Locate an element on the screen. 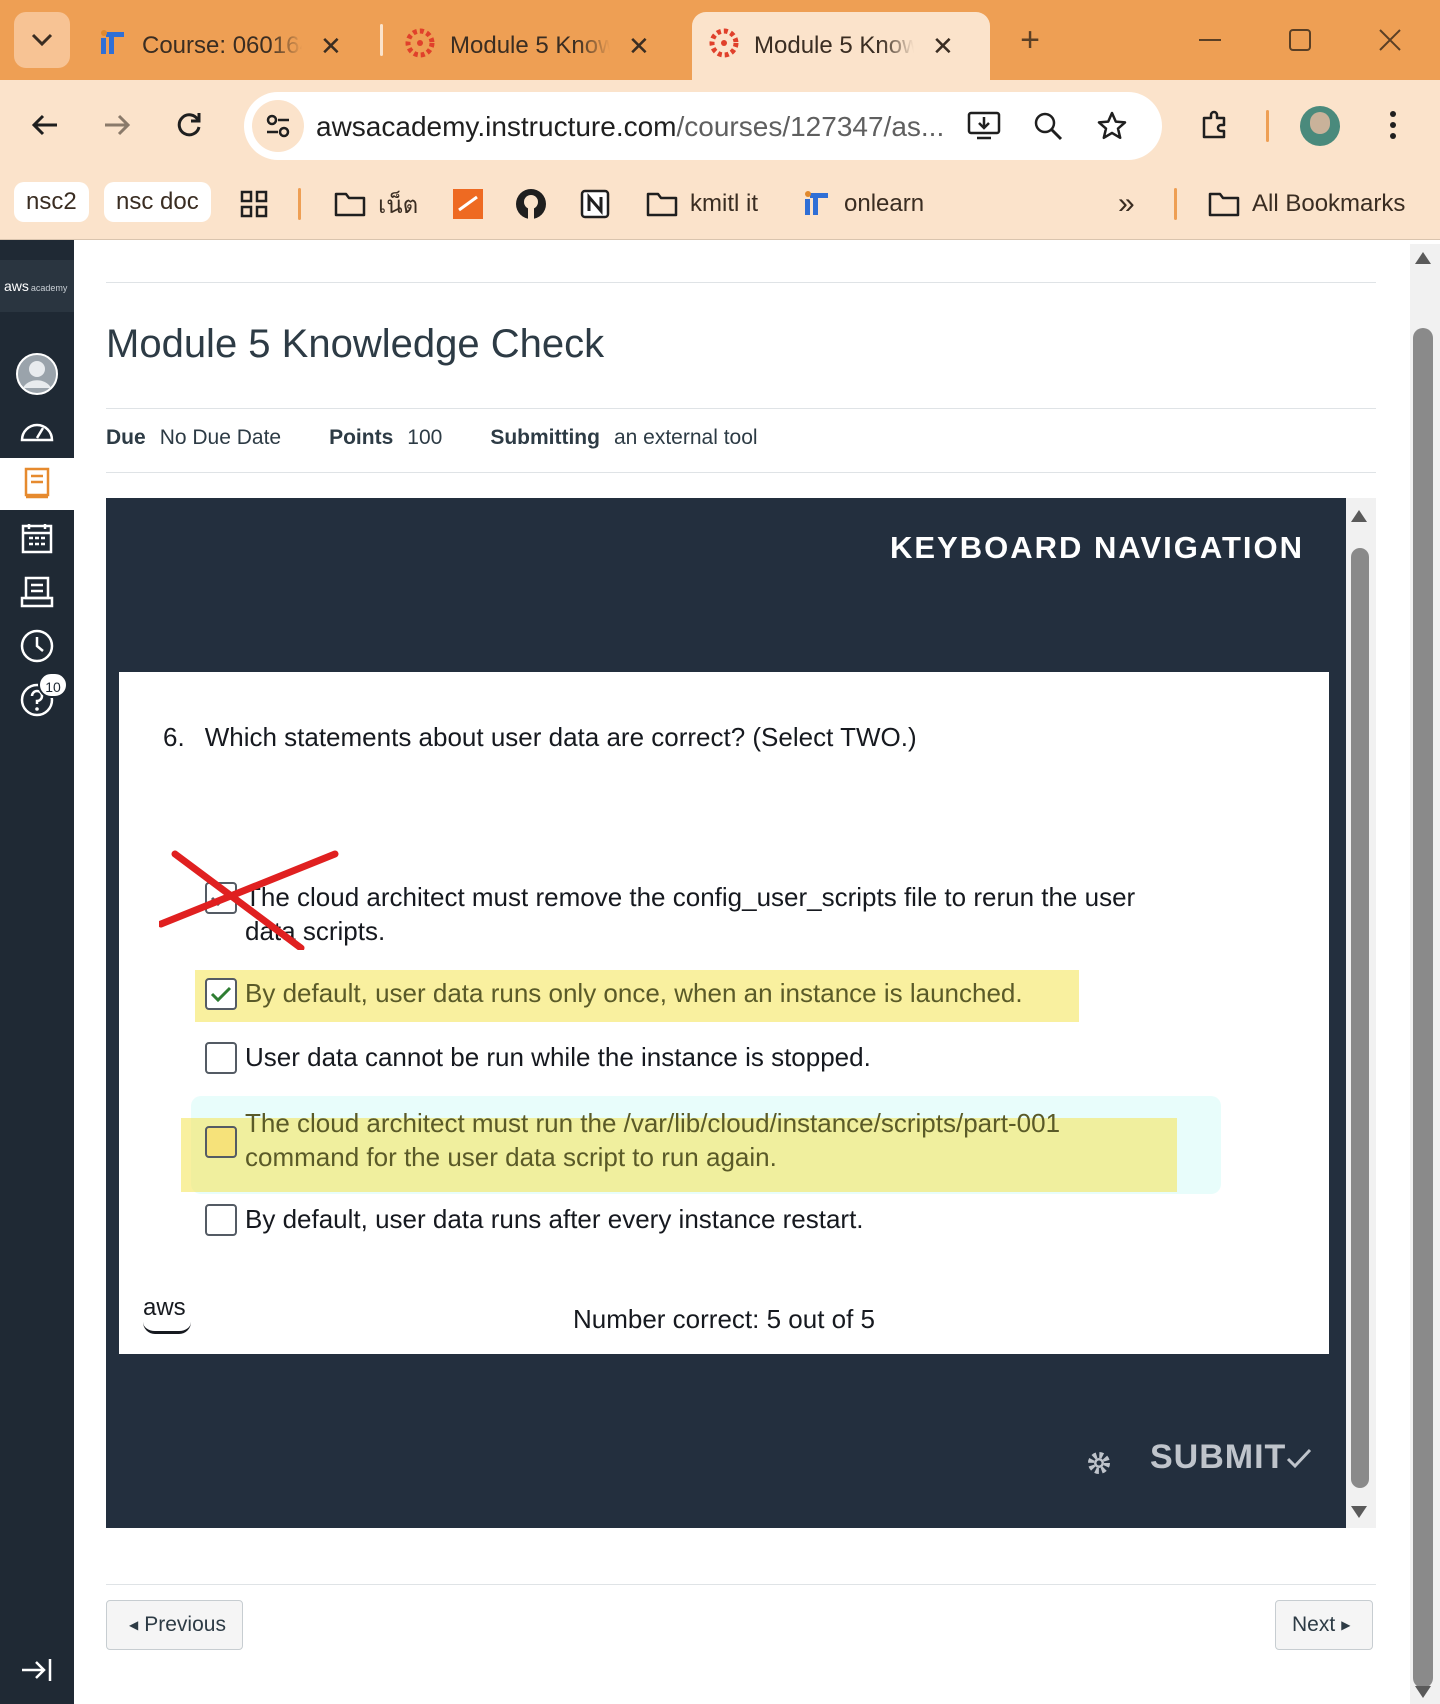 This screenshot has width=1440, height=1704. minimize-icon is located at coordinates (1210, 40).